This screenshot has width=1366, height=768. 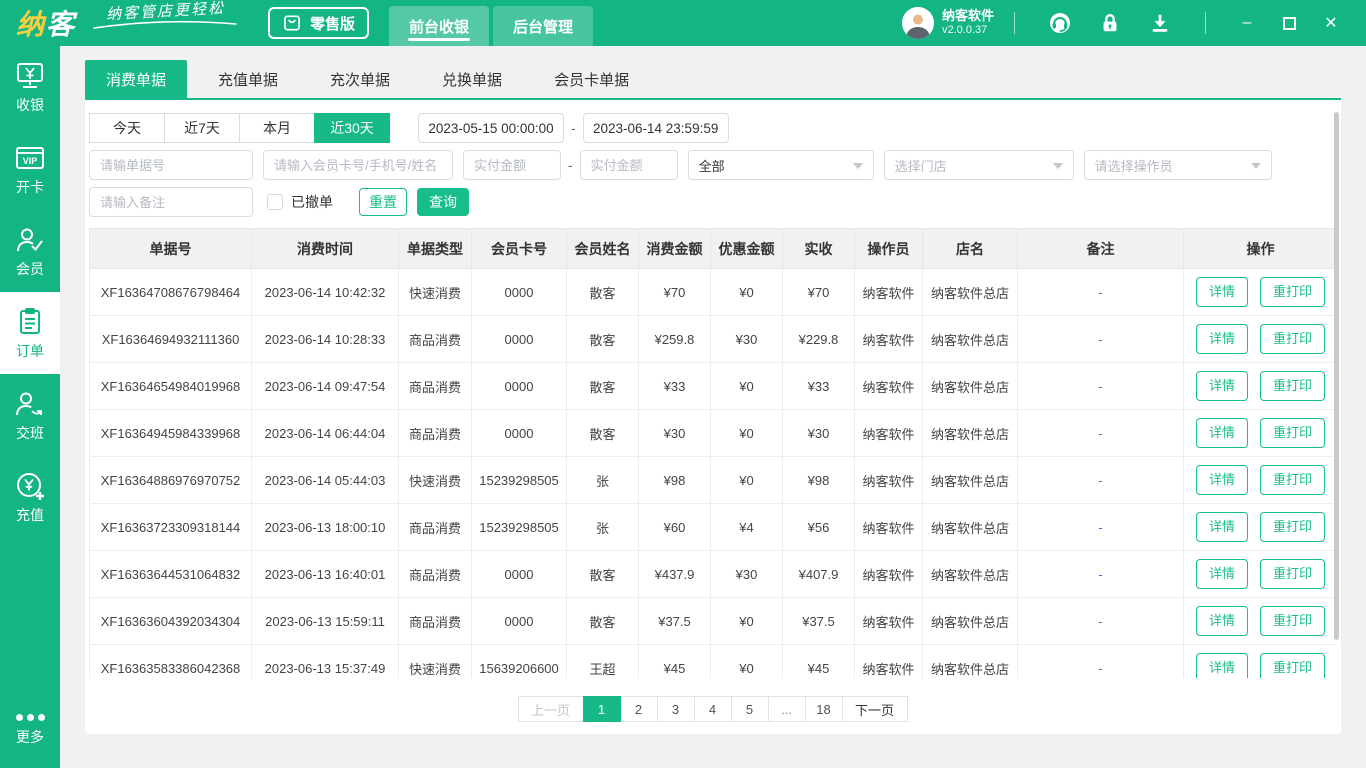 What do you see at coordinates (170, 339) in the screenshot?
I see `table-cell: XF16364694932111360` at bounding box center [170, 339].